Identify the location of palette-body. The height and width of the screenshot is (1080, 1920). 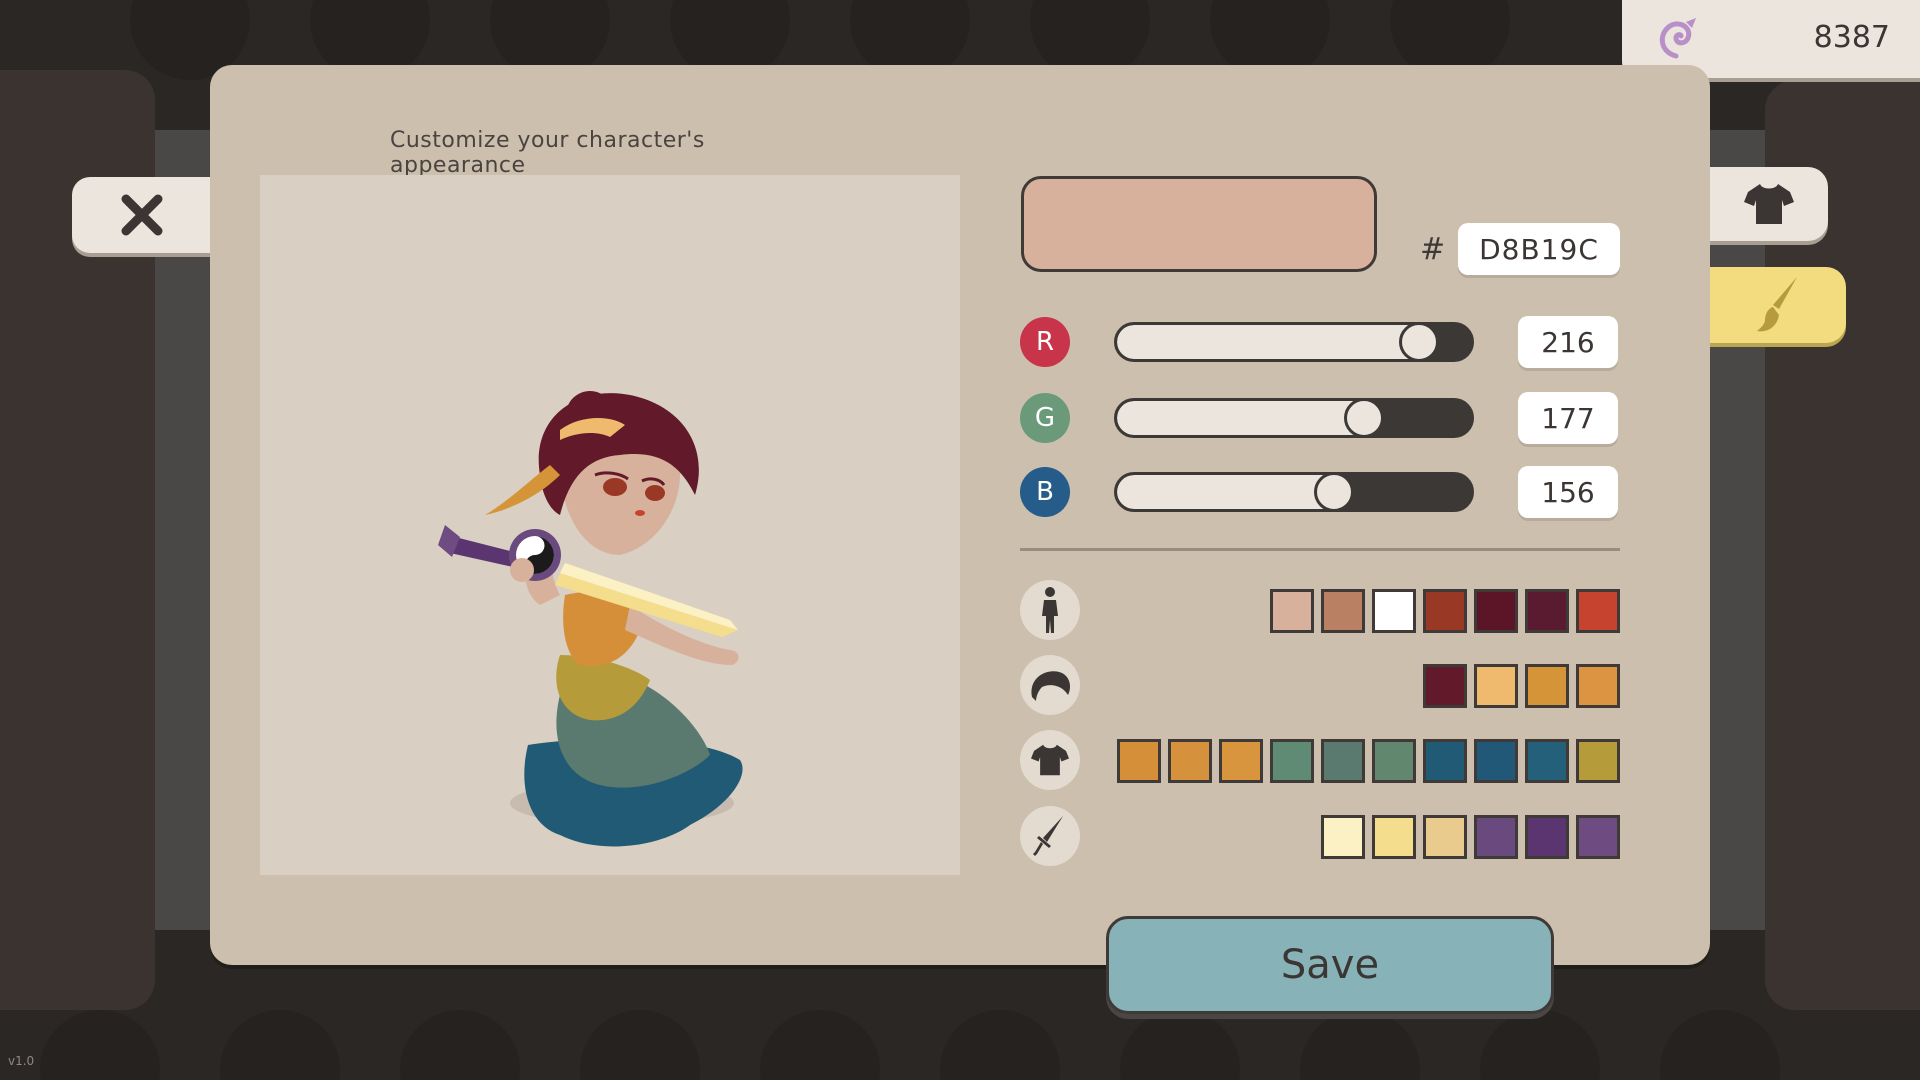
(1445, 611).